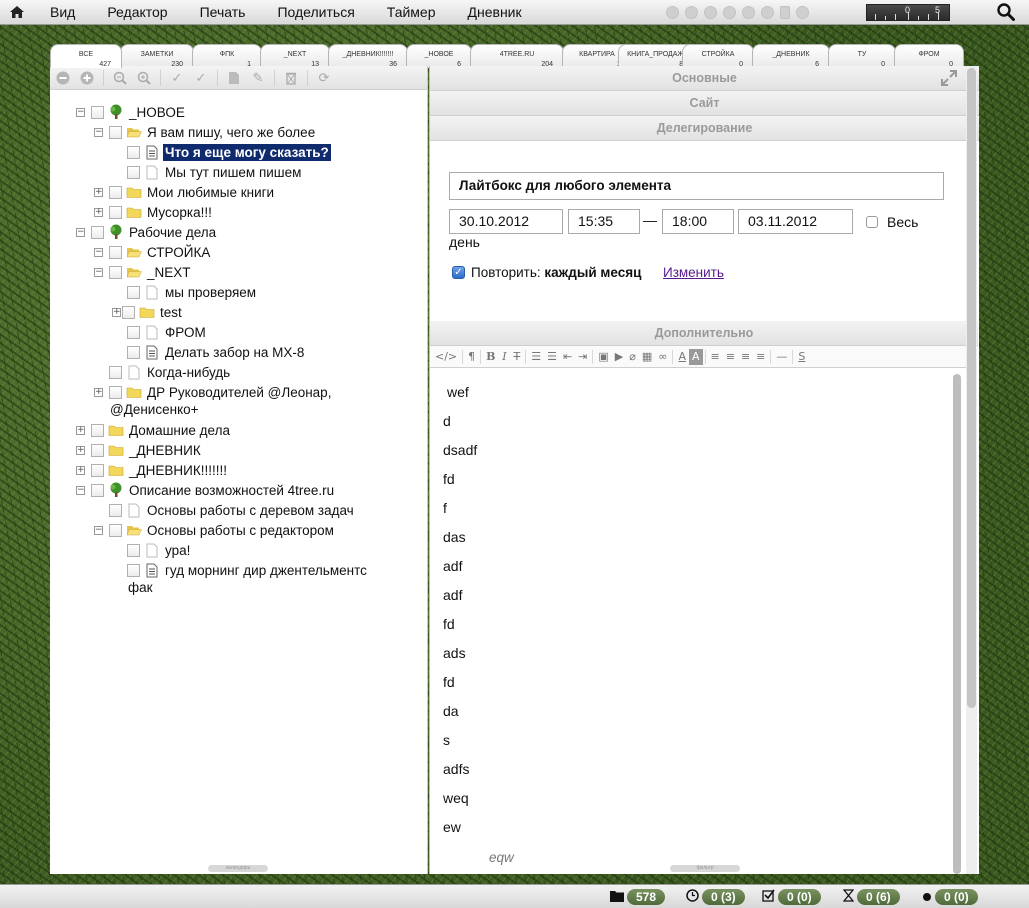 This screenshot has width=1029, height=908. What do you see at coordinates (152, 550) in the screenshot?
I see `tree-node: ура!` at bounding box center [152, 550].